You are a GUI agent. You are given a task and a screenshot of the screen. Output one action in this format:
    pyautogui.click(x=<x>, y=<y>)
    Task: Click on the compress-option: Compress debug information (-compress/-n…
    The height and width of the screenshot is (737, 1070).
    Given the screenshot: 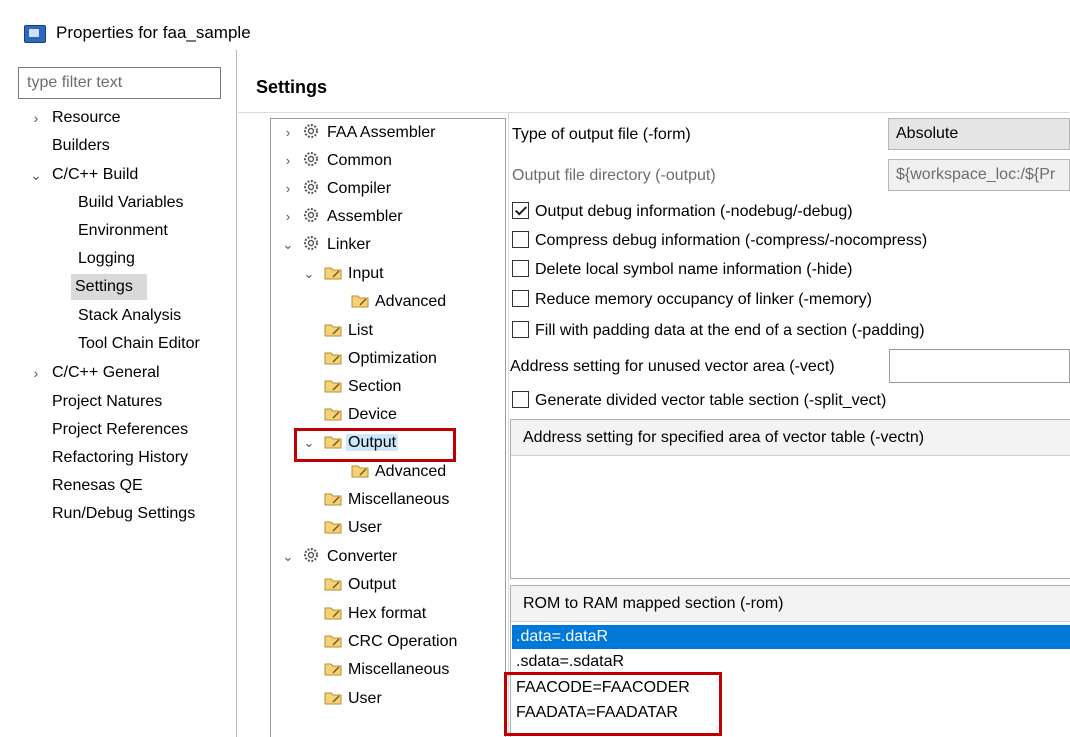 What is the action you would take?
    pyautogui.click(x=719, y=241)
    